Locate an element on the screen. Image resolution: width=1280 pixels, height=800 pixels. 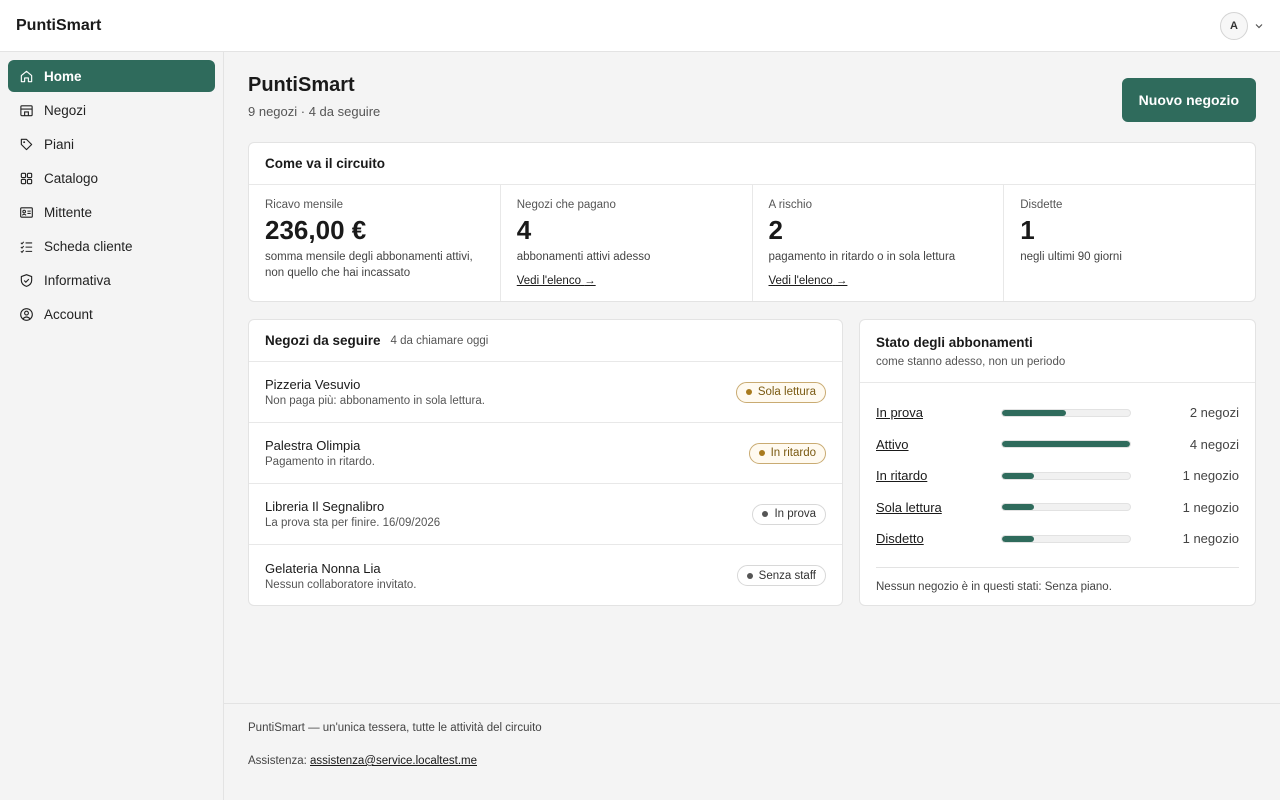
kpi-cancellations: Disdette 1 negli ultimi 90 giorni is located at coordinates (1129, 243).